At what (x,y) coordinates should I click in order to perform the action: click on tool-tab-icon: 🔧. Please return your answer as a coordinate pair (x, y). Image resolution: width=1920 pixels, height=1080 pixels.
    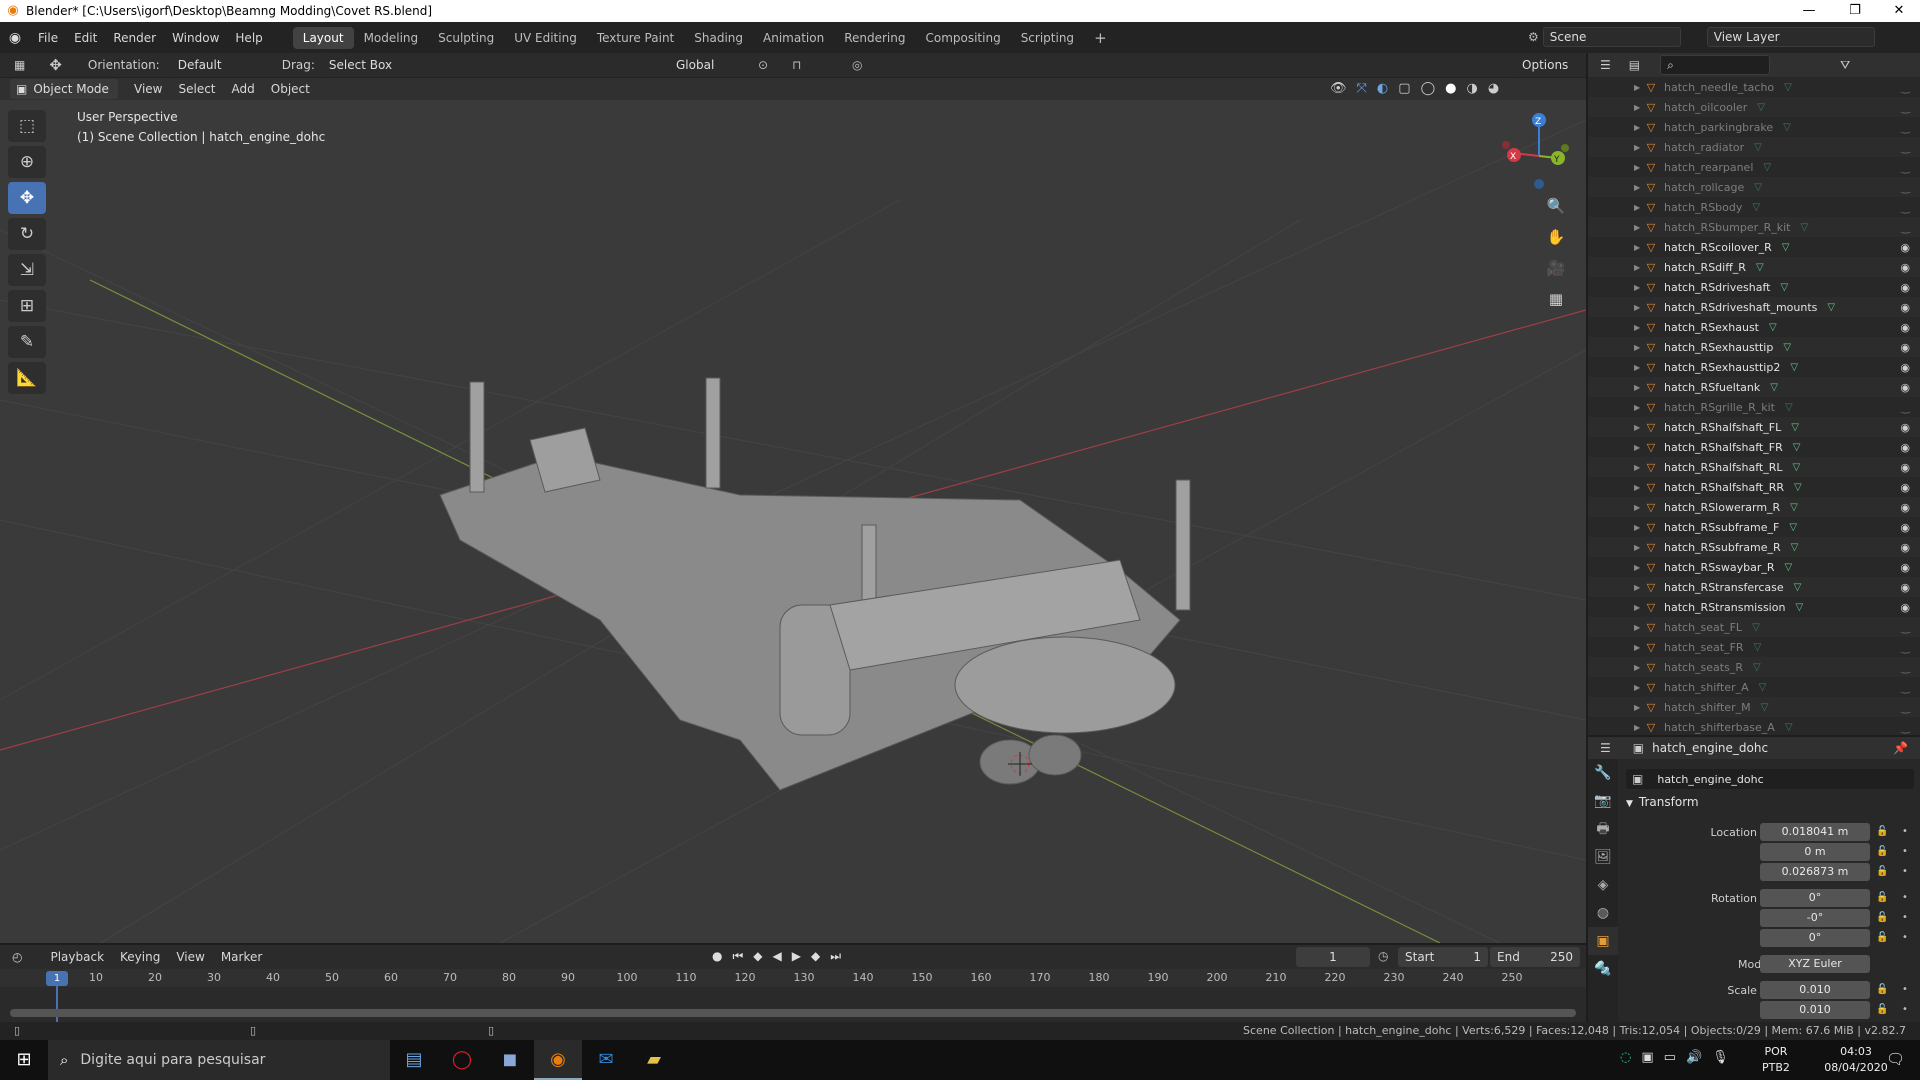
    Looking at the image, I should click on (1603, 773).